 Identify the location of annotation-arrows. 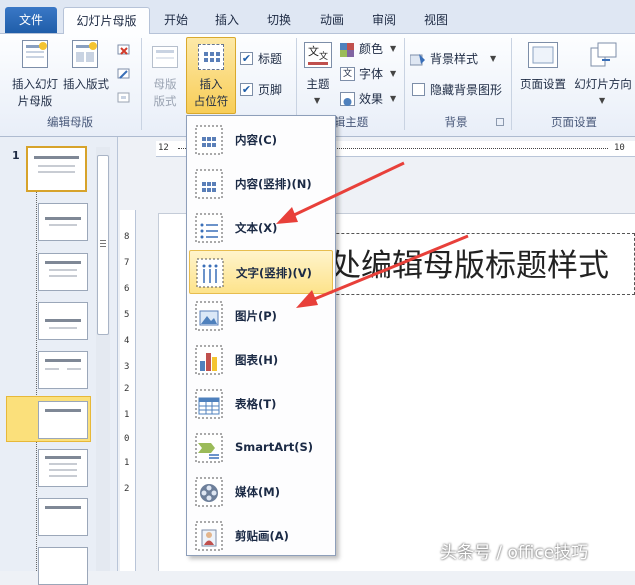
(372, 234).